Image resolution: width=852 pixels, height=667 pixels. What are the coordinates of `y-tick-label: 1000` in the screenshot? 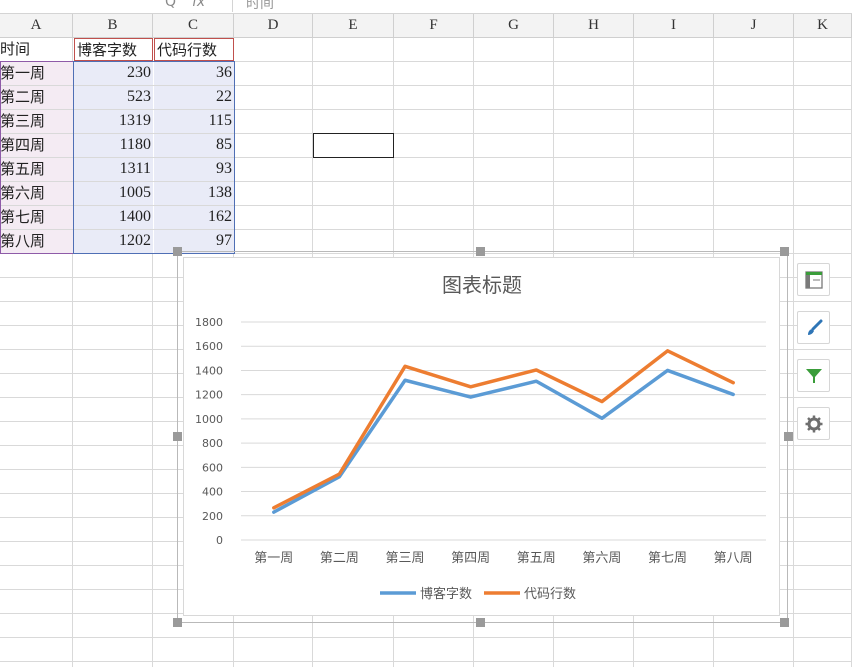 It's located at (209, 419).